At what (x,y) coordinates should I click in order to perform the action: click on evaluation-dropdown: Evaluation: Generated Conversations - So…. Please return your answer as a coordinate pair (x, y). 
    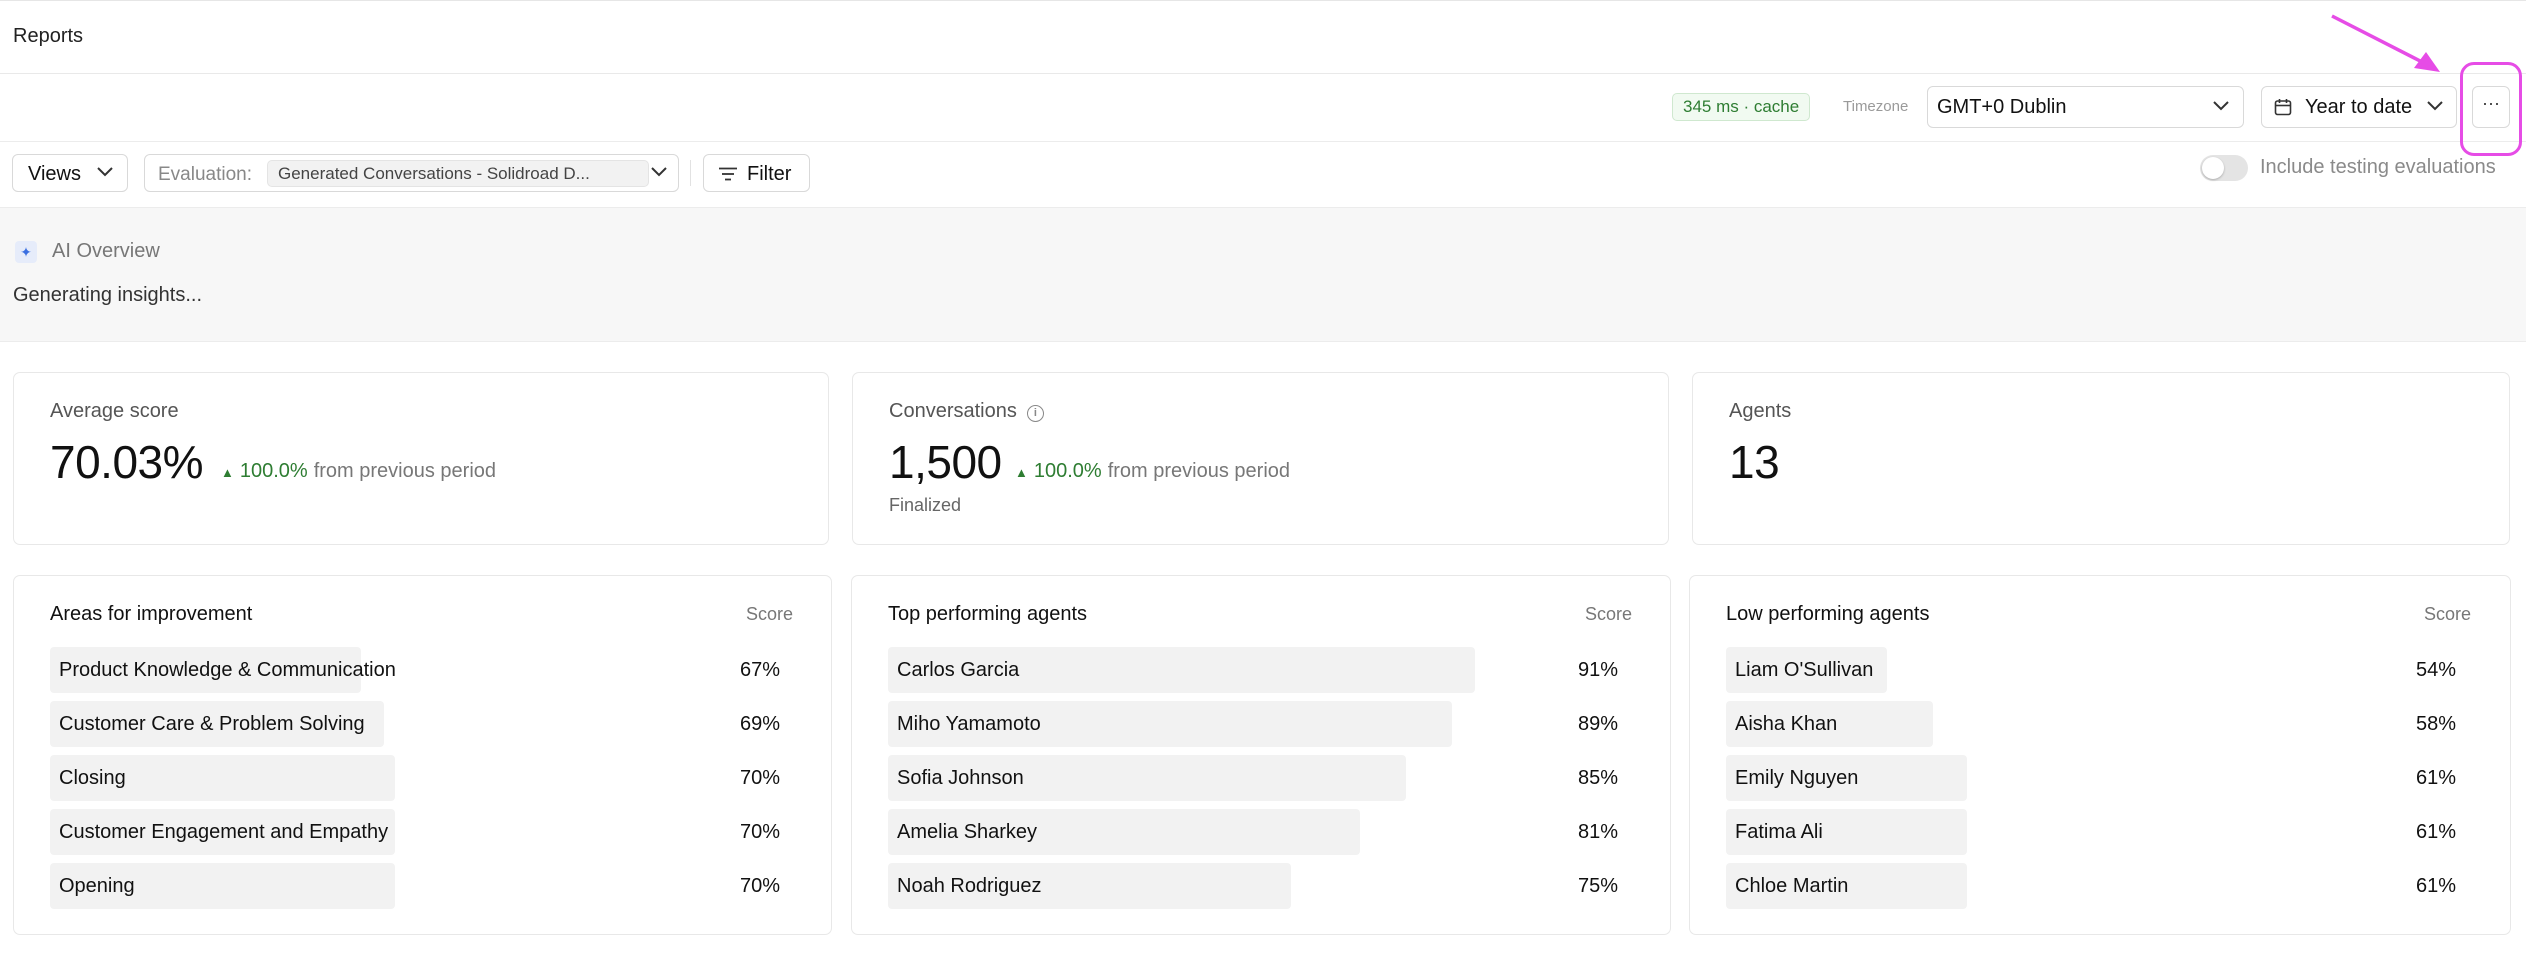
    Looking at the image, I should click on (411, 173).